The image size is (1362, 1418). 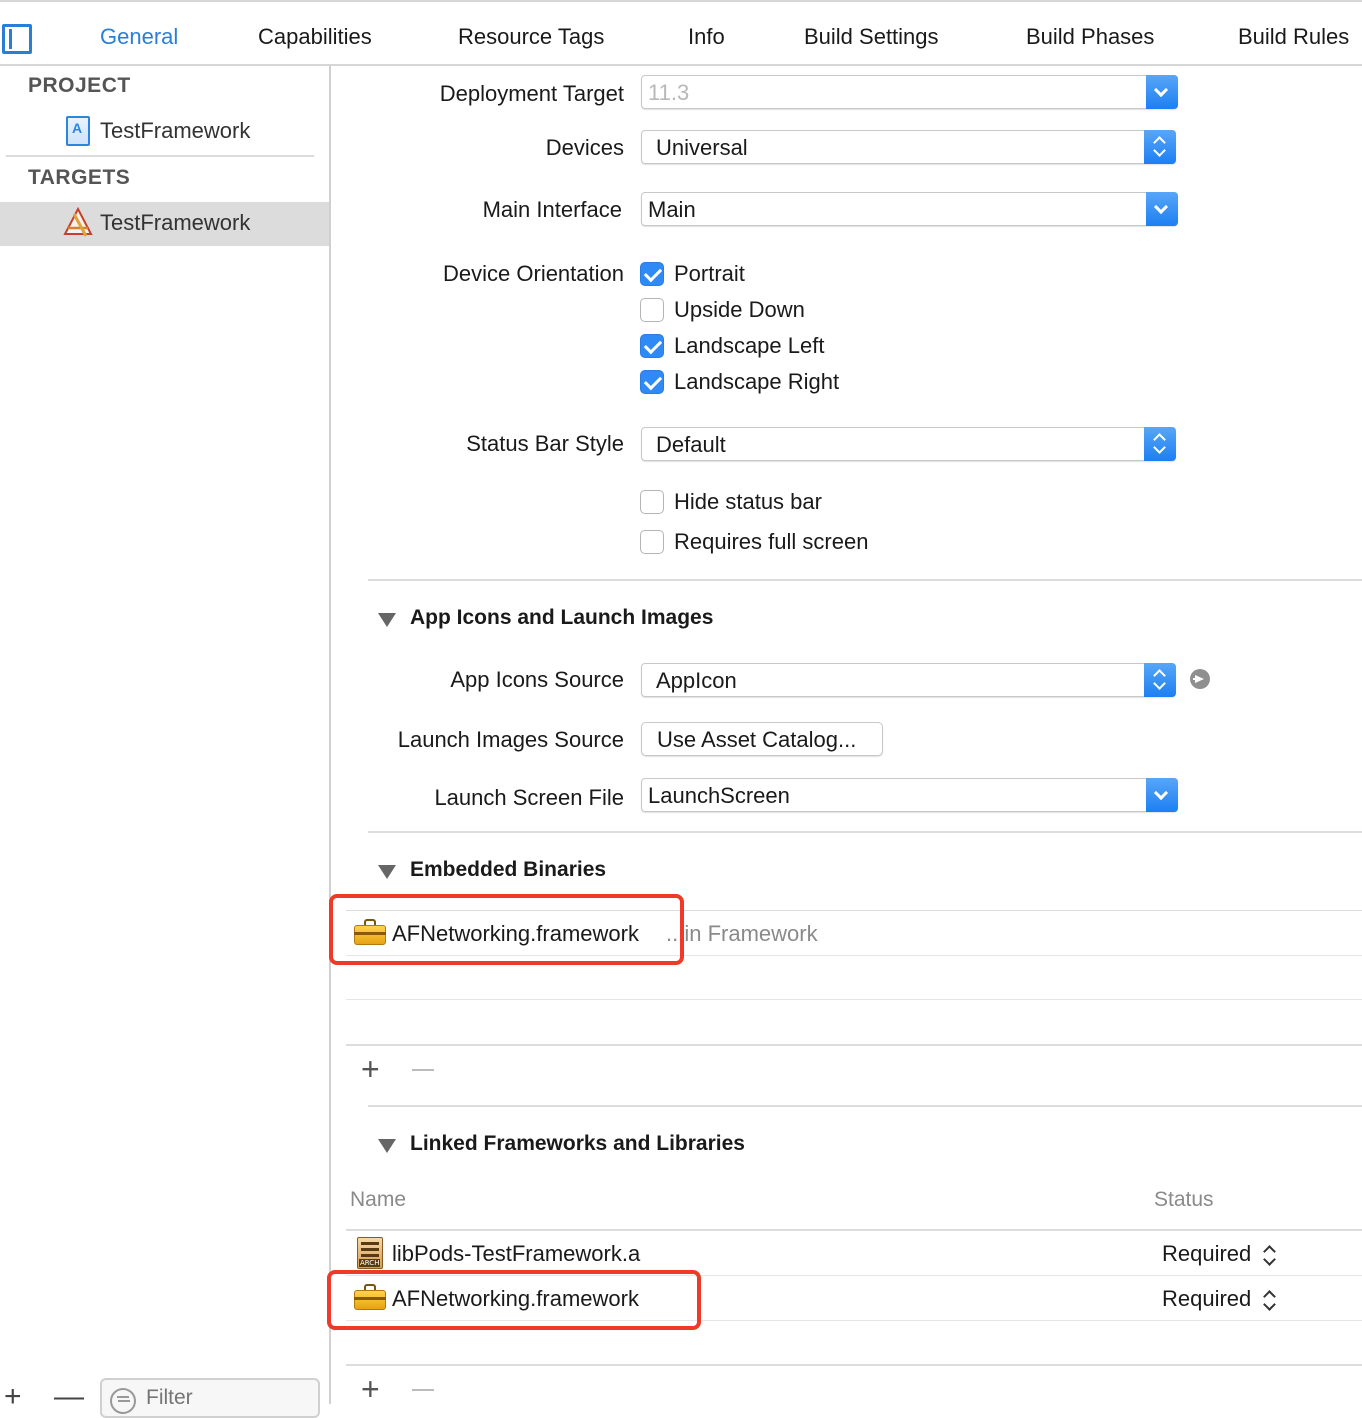 I want to click on tab-resource-tags: Resource Tags, so click(x=531, y=37).